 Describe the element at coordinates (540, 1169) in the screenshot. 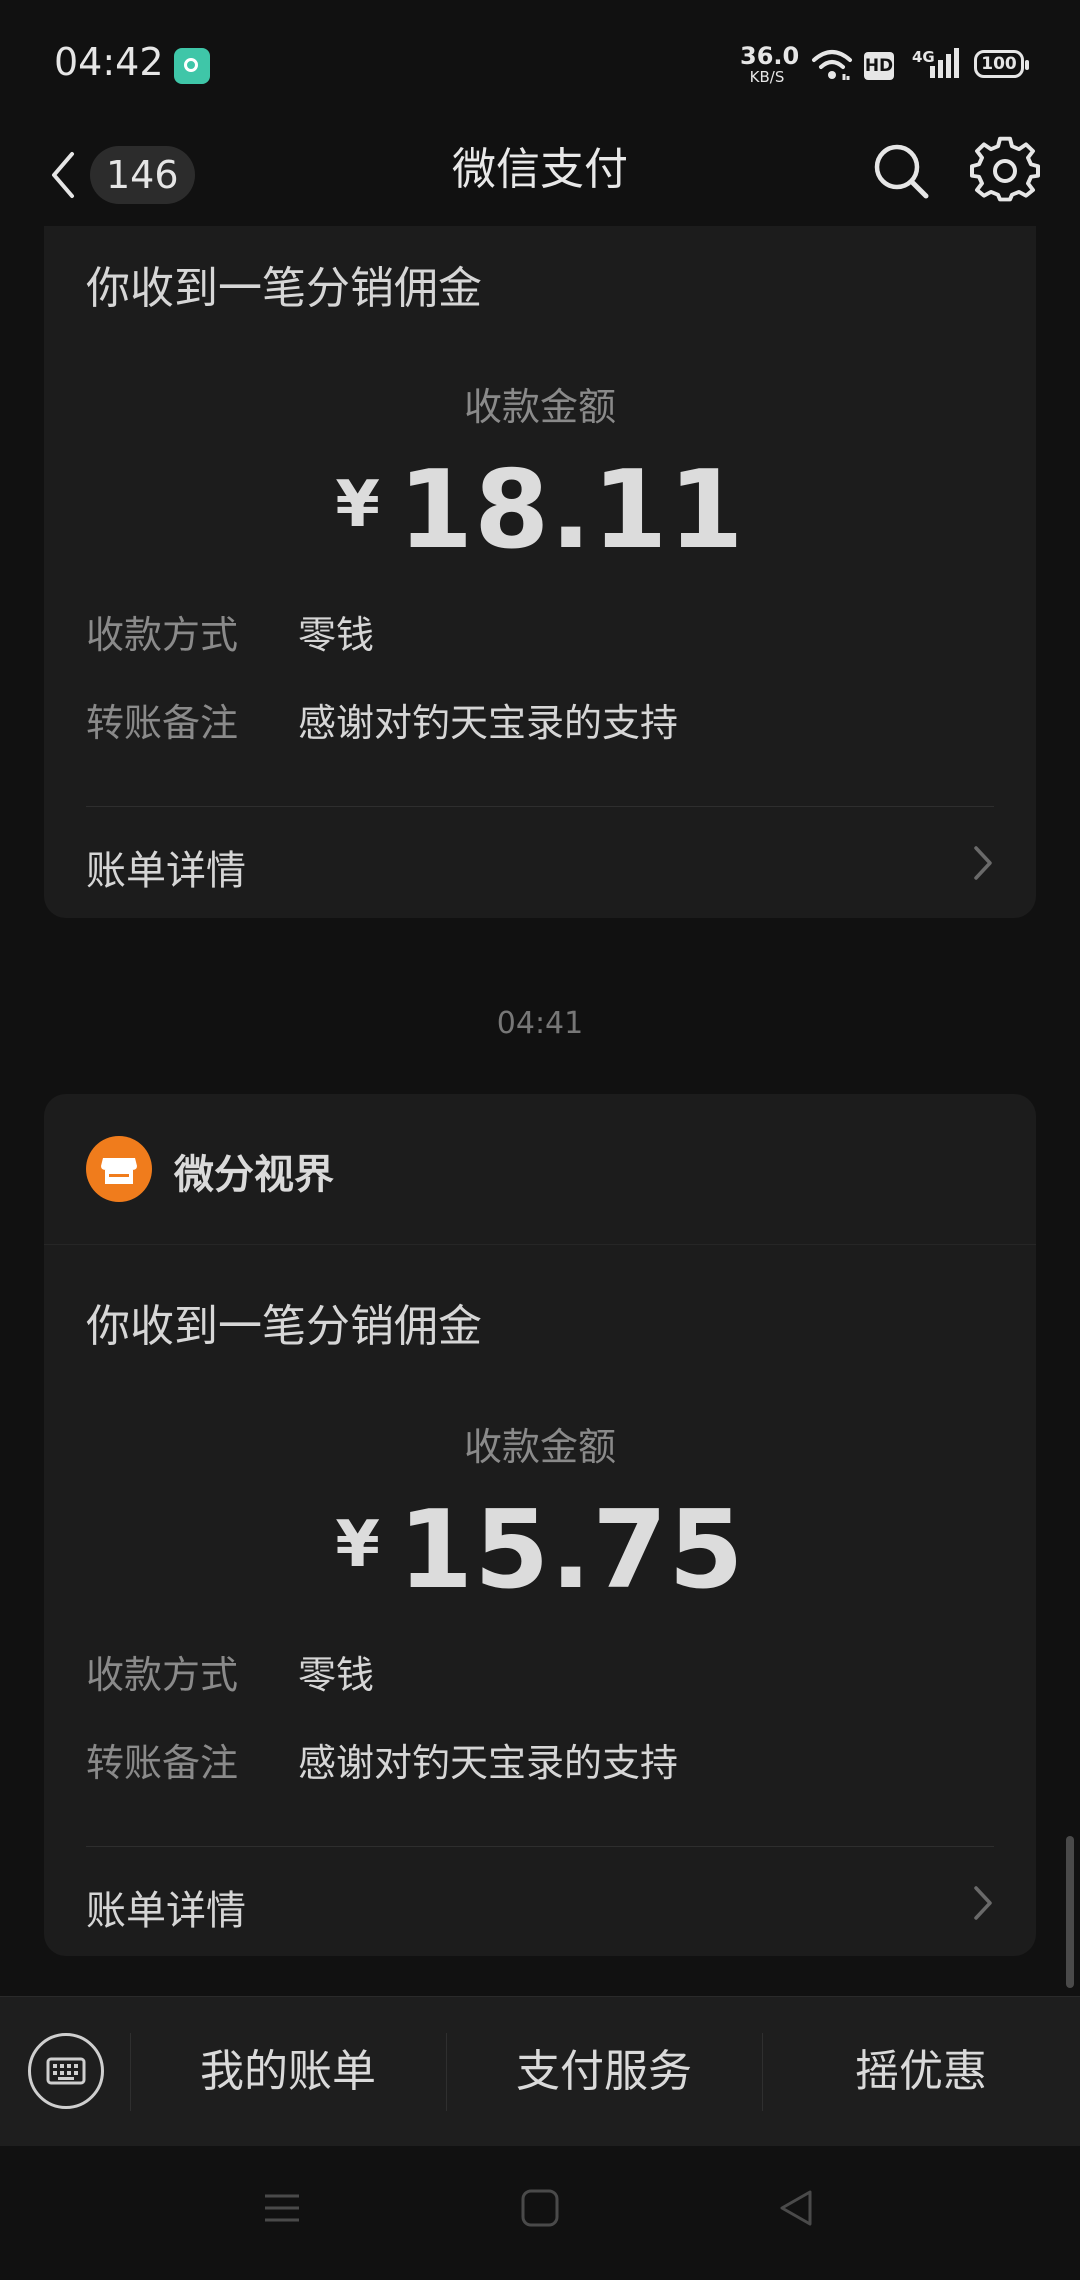

I see `merchant-header: 微分视界` at that location.